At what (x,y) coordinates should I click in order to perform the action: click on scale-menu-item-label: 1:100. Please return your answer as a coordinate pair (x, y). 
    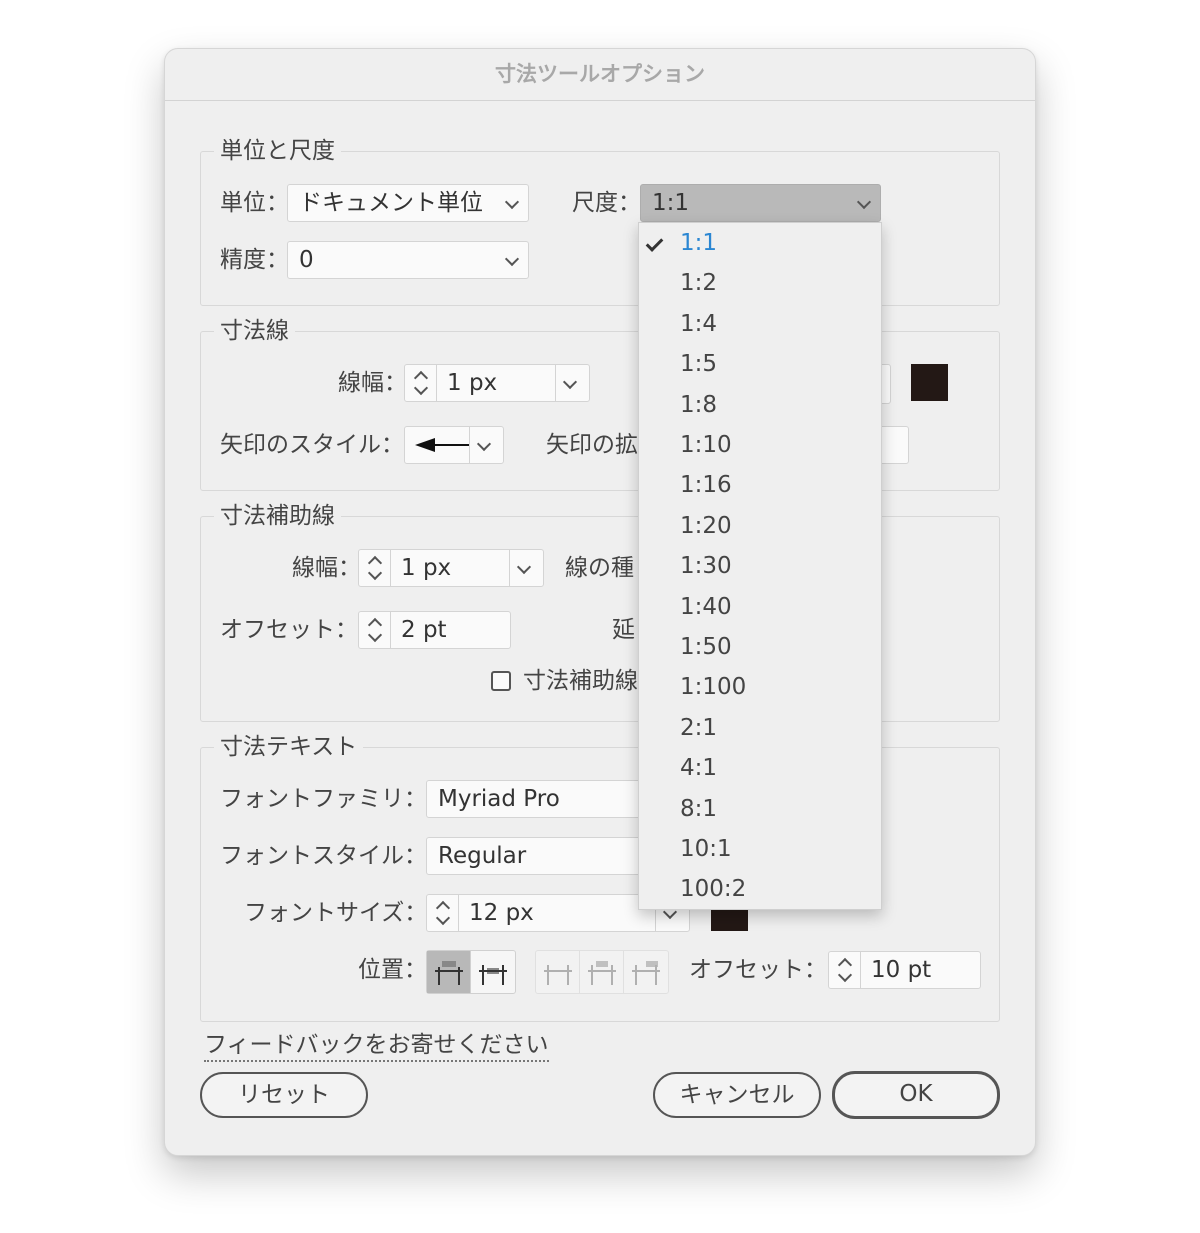
    Looking at the image, I should click on (713, 687).